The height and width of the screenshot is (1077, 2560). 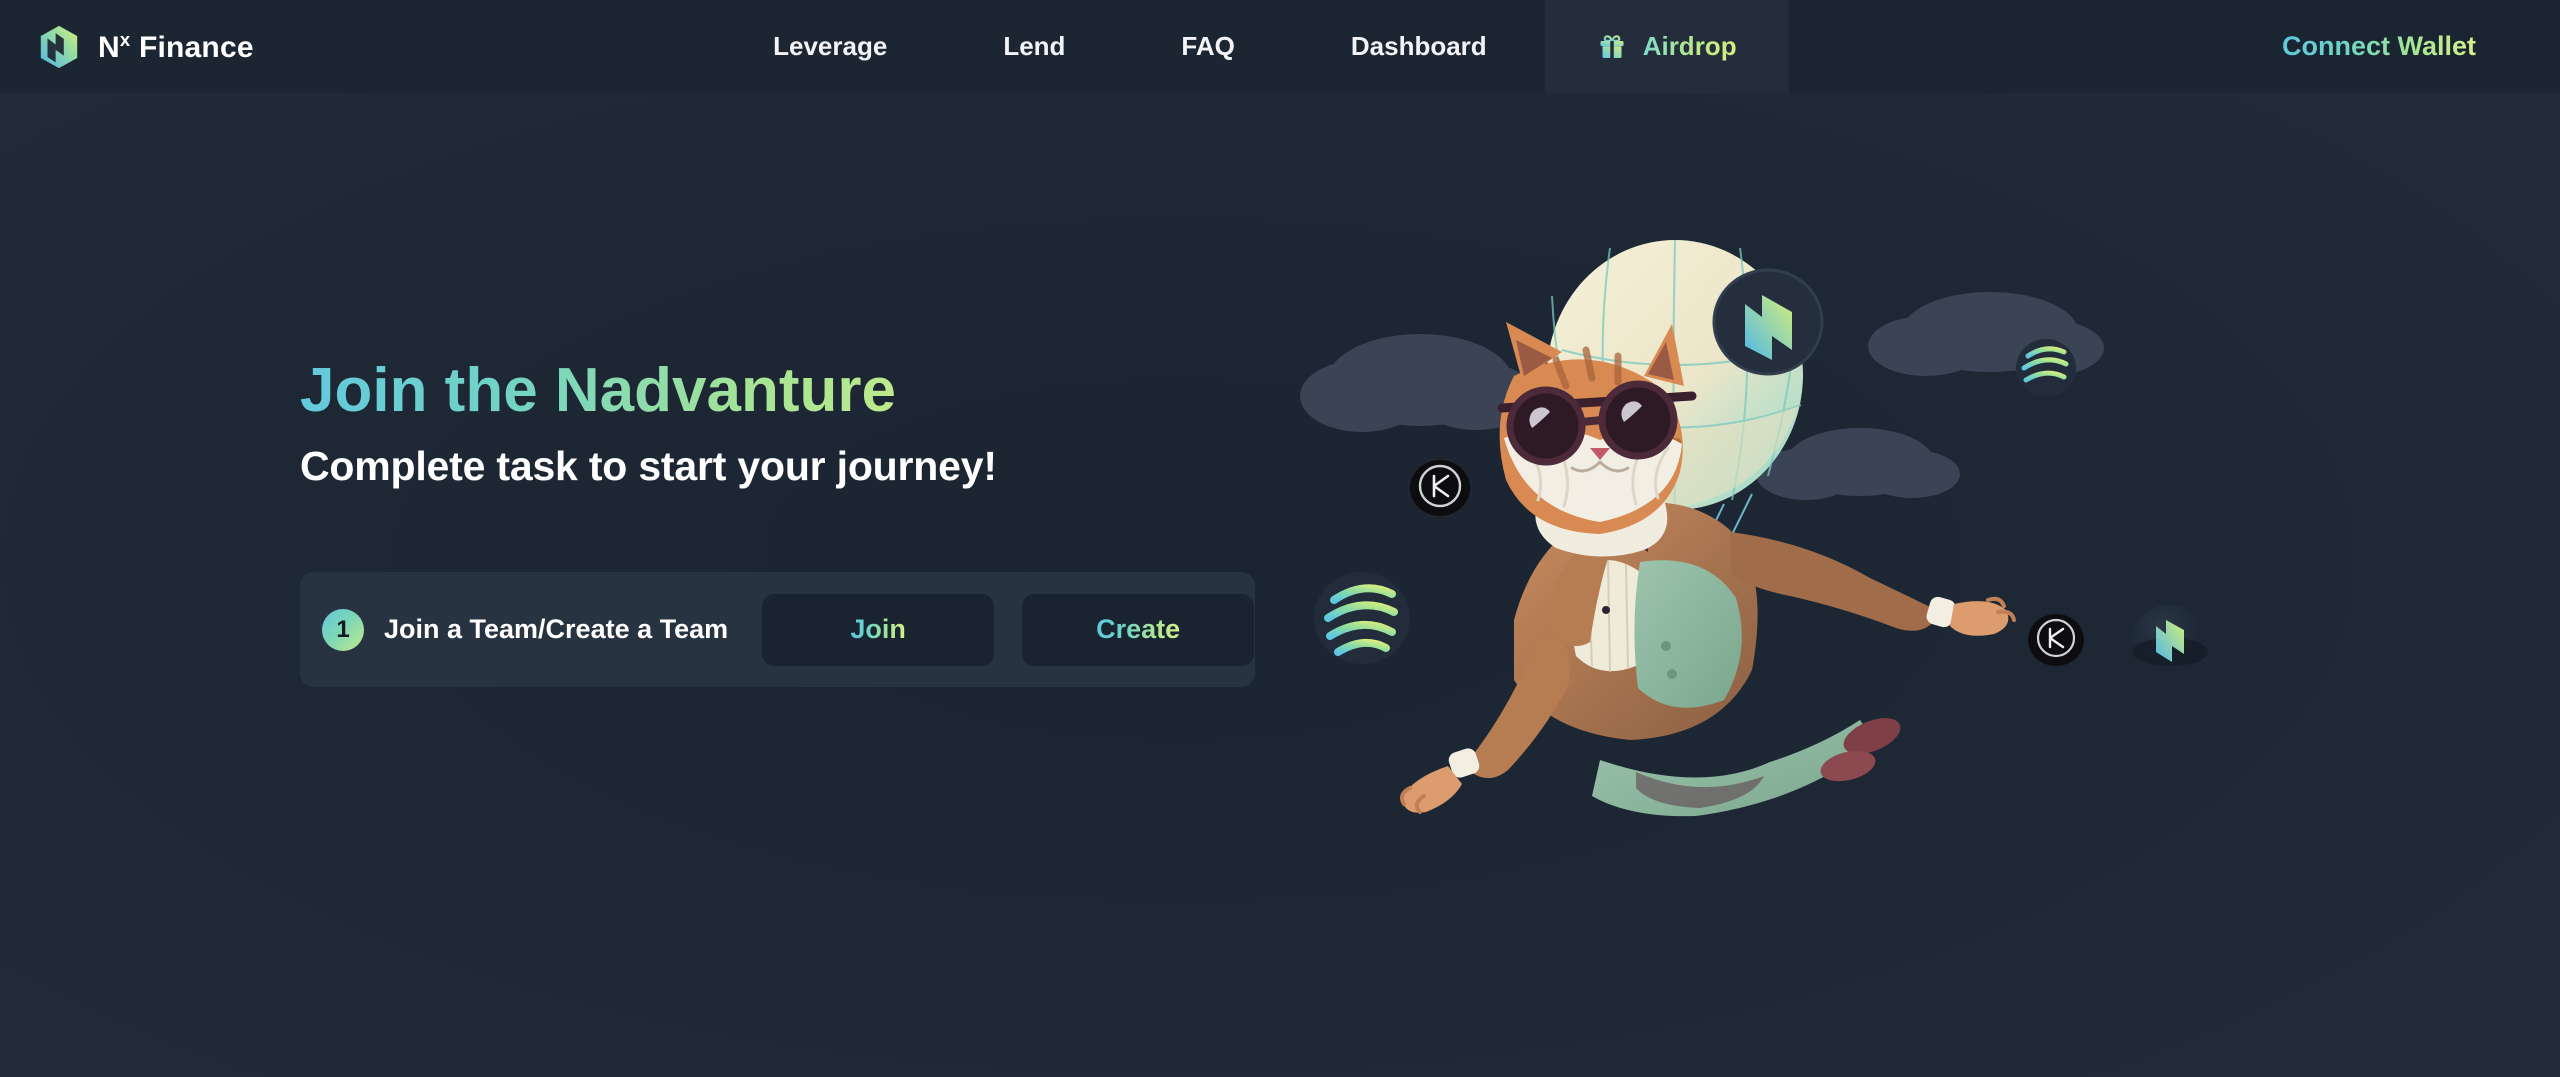 I want to click on connect-wallet-button: Connect Wallet, so click(x=2378, y=46).